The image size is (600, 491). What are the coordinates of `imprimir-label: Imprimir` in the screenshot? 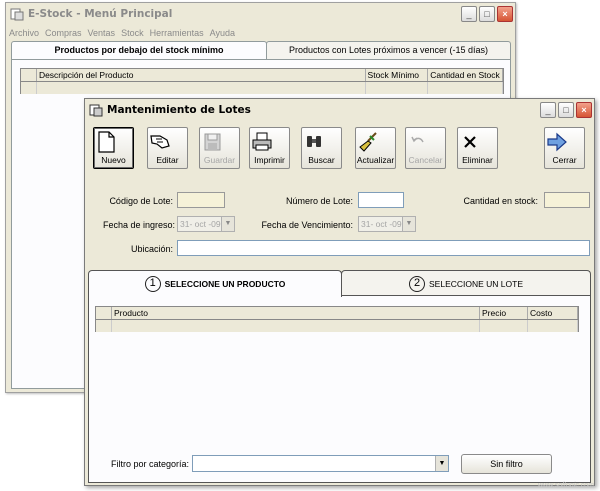 It's located at (269, 160).